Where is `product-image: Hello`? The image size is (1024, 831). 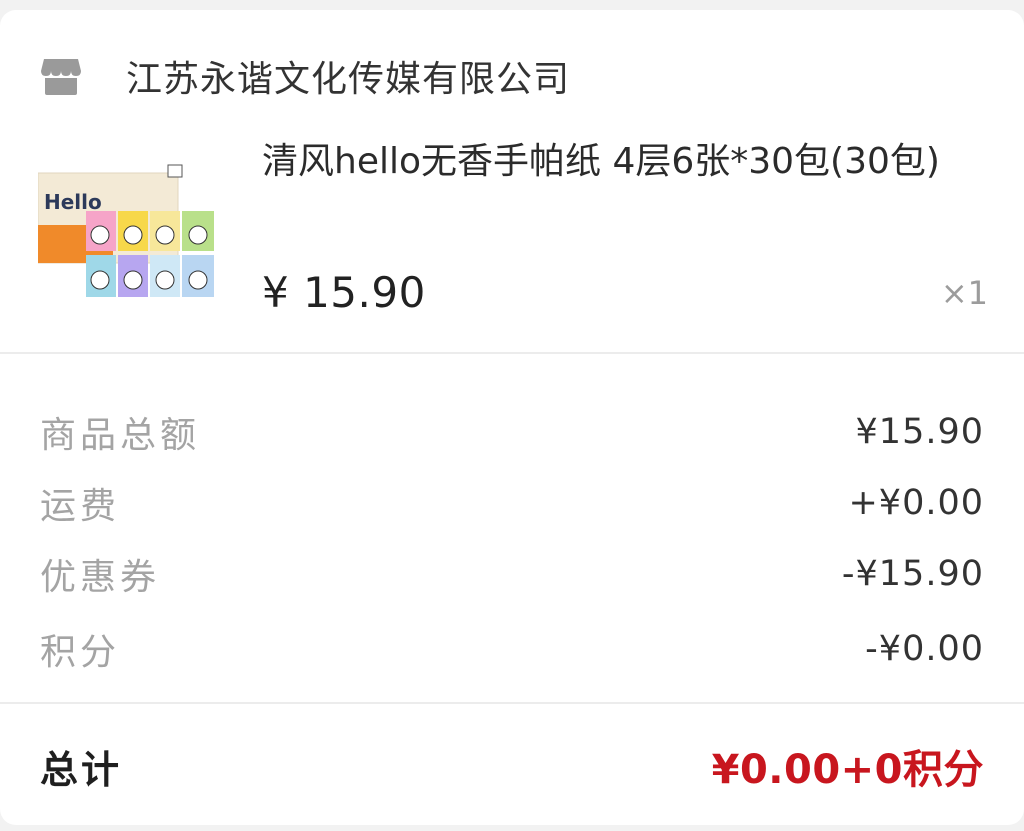
product-image: Hello is located at coordinates (128, 232).